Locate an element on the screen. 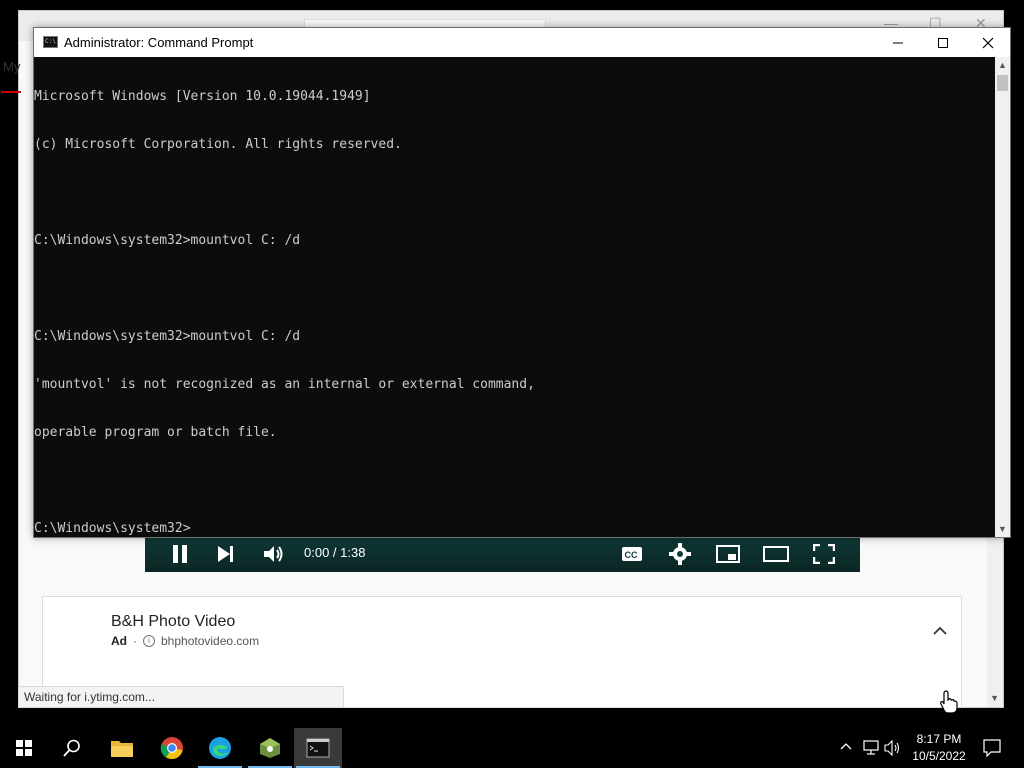 The width and height of the screenshot is (1024, 768). volume-button is located at coordinates (274, 554).